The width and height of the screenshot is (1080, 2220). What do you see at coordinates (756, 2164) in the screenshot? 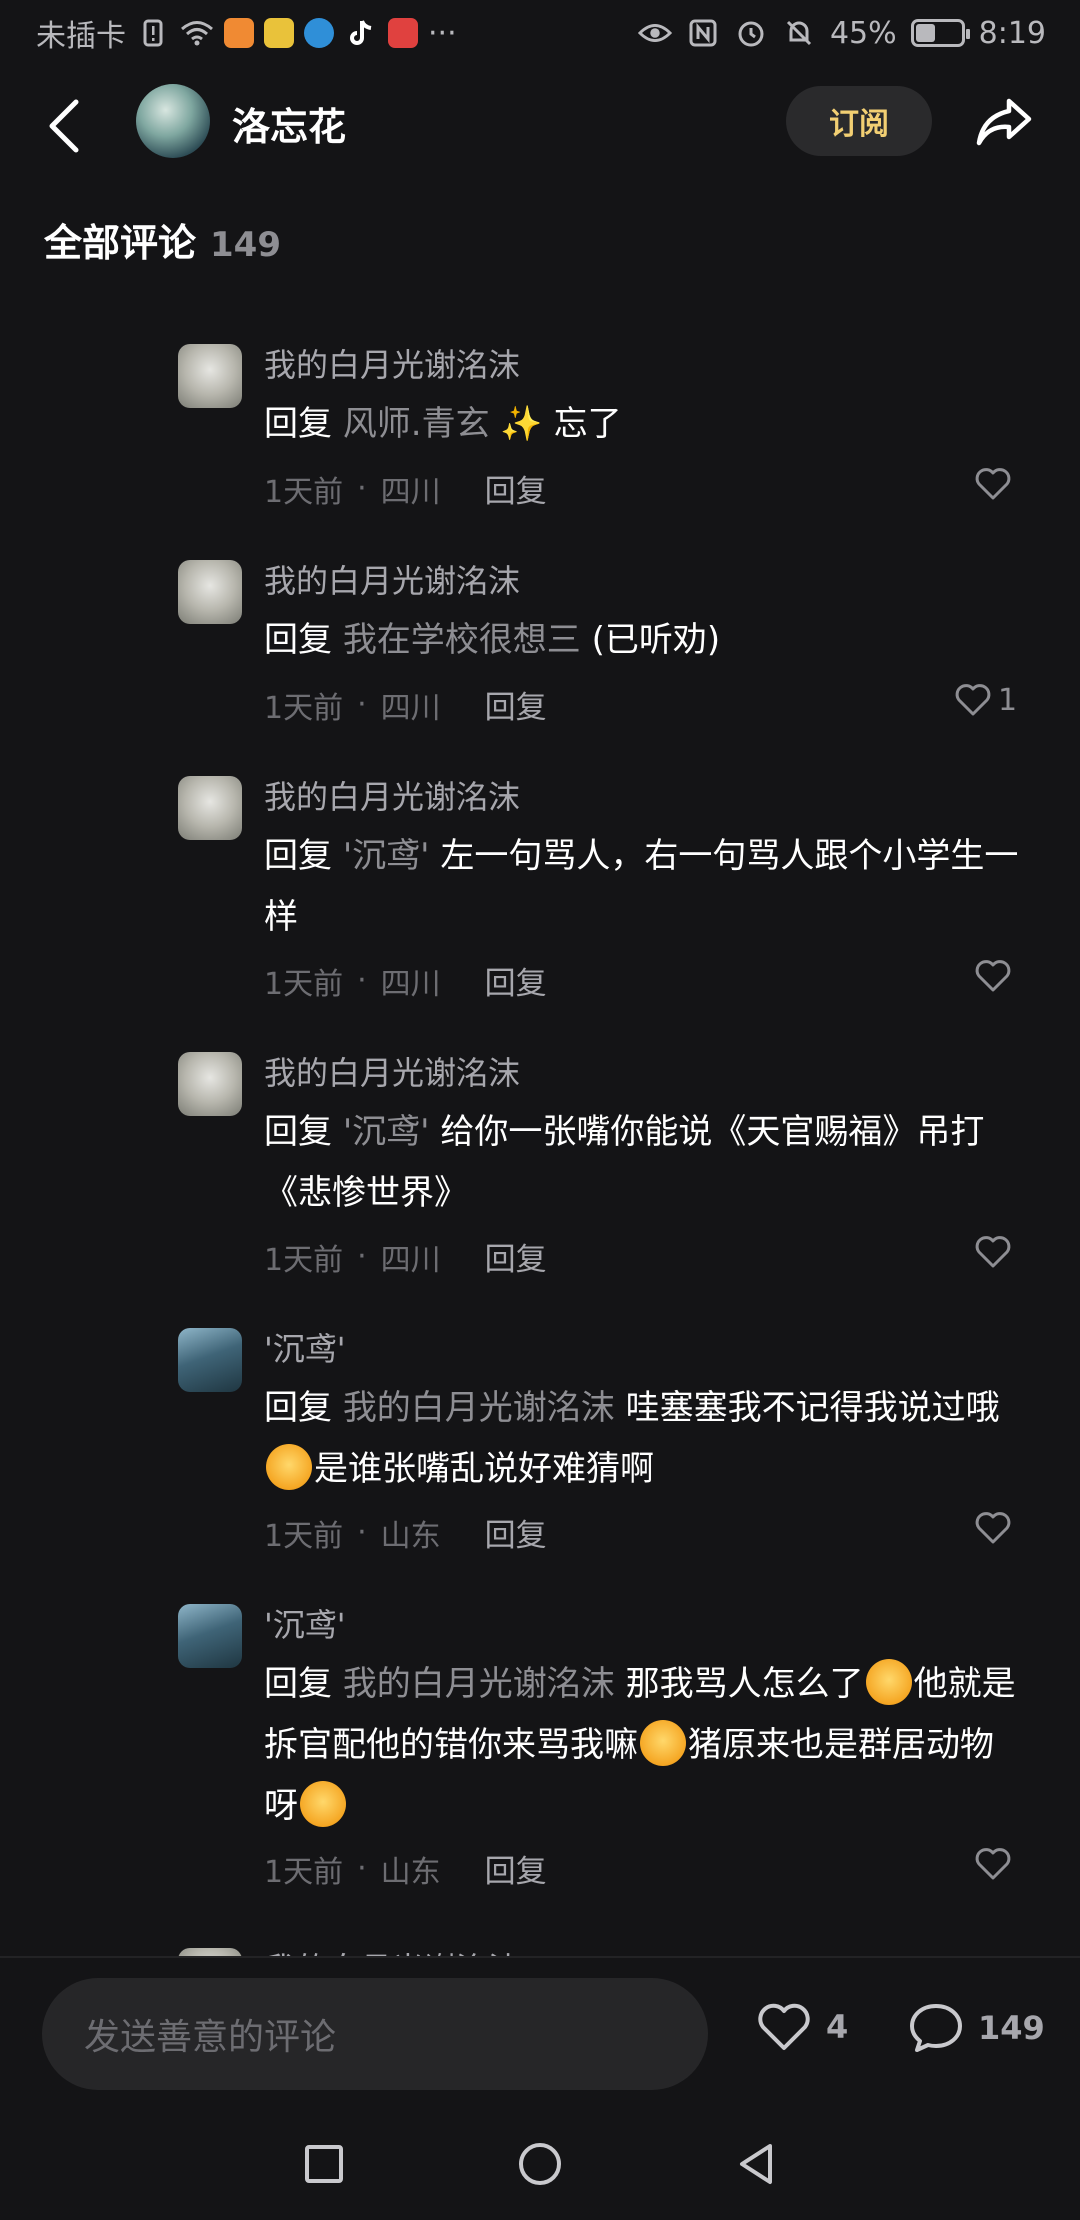
I see `system-back-button` at bounding box center [756, 2164].